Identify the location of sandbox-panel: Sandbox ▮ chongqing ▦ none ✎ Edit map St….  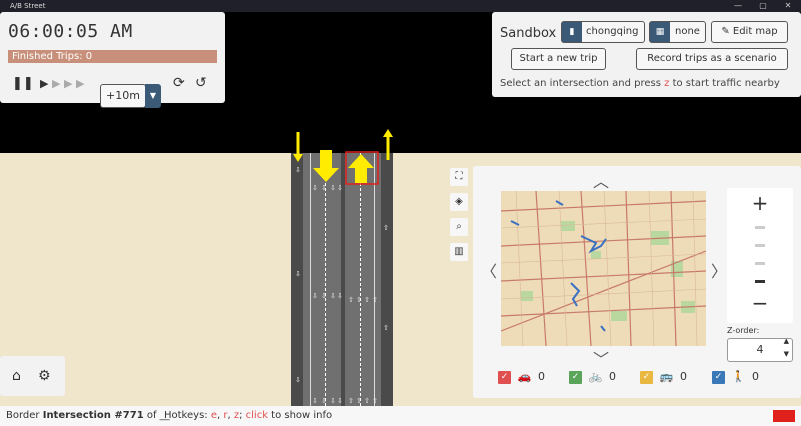
(646, 54).